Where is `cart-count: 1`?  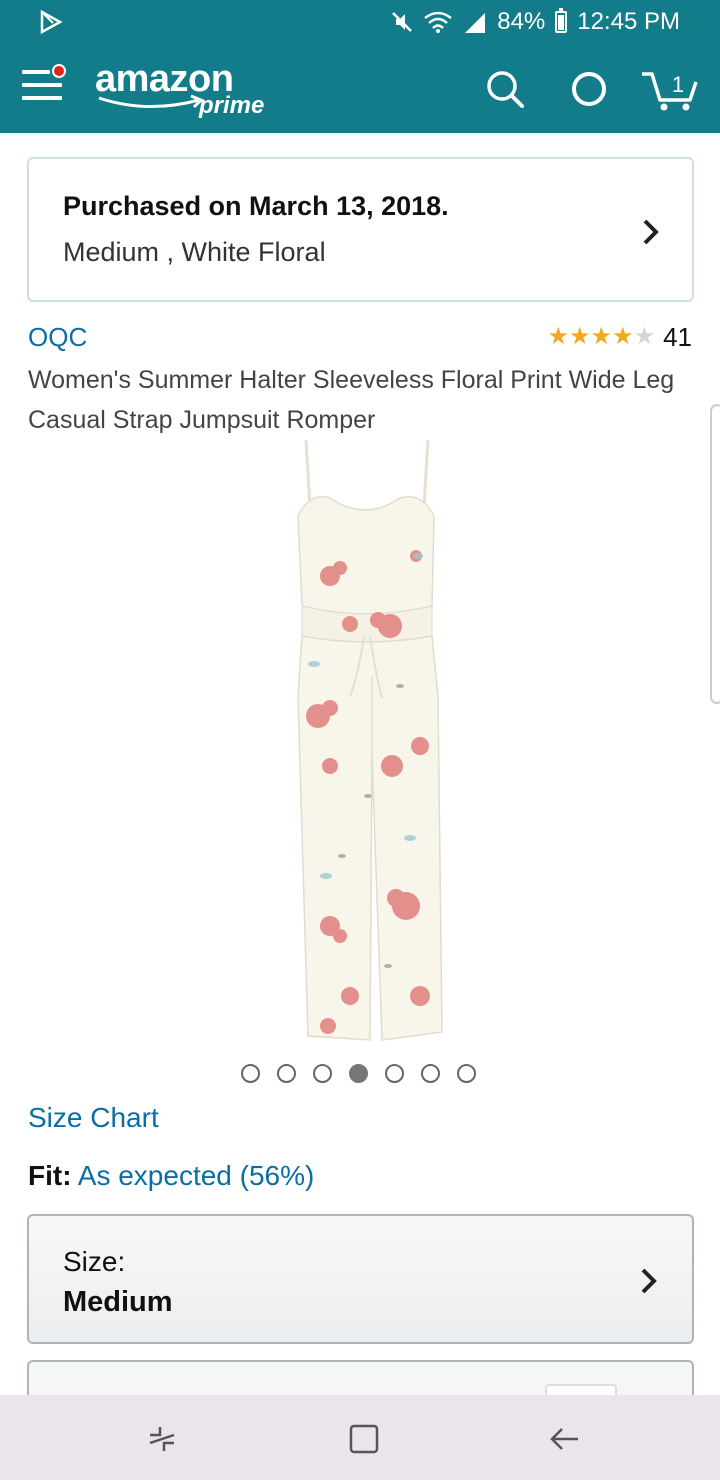
cart-count: 1 is located at coordinates (678, 84).